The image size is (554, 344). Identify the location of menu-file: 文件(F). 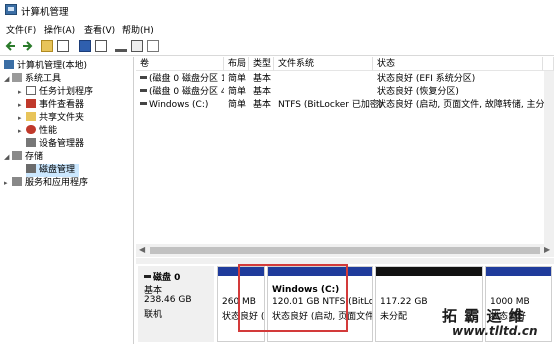
(21, 29).